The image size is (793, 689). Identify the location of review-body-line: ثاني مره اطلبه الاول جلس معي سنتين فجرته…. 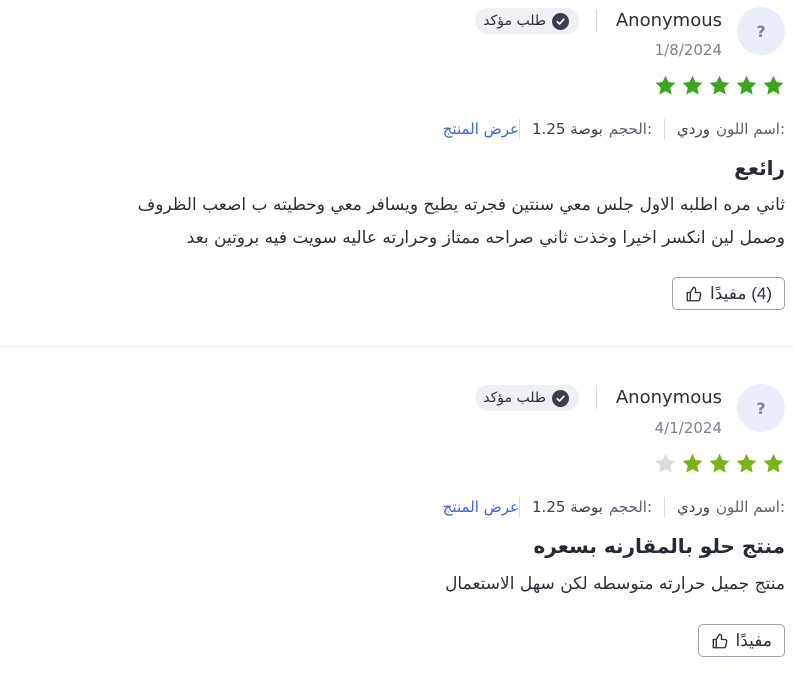
(461, 205).